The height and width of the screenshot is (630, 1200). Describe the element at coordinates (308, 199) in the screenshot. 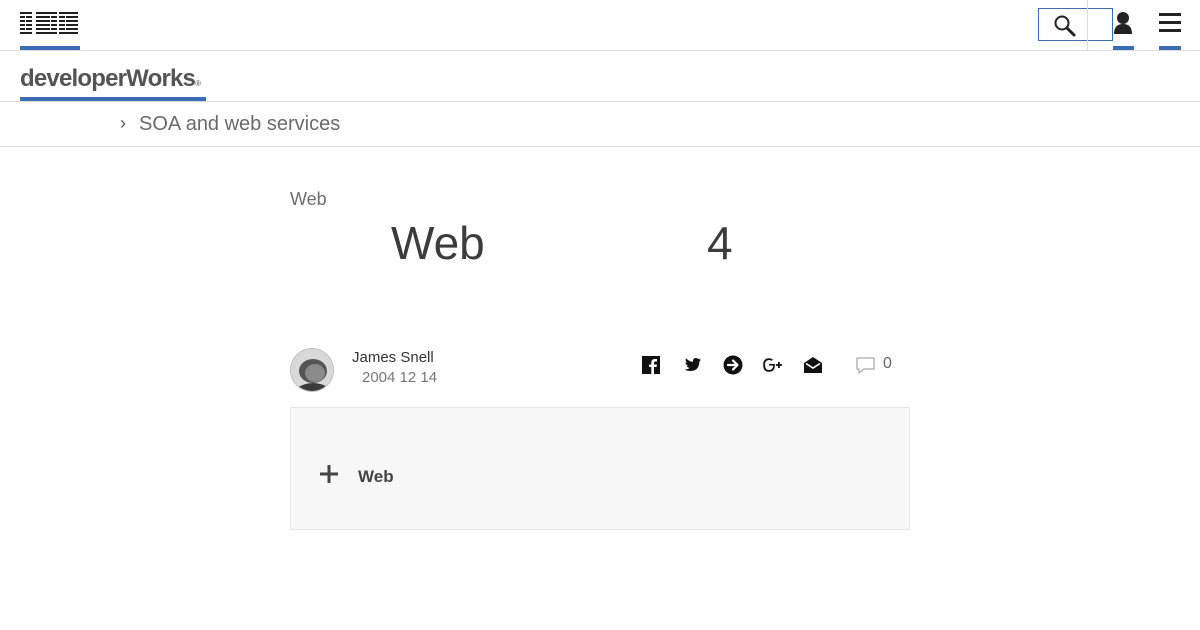

I see `article-eyebrow: Web` at that location.